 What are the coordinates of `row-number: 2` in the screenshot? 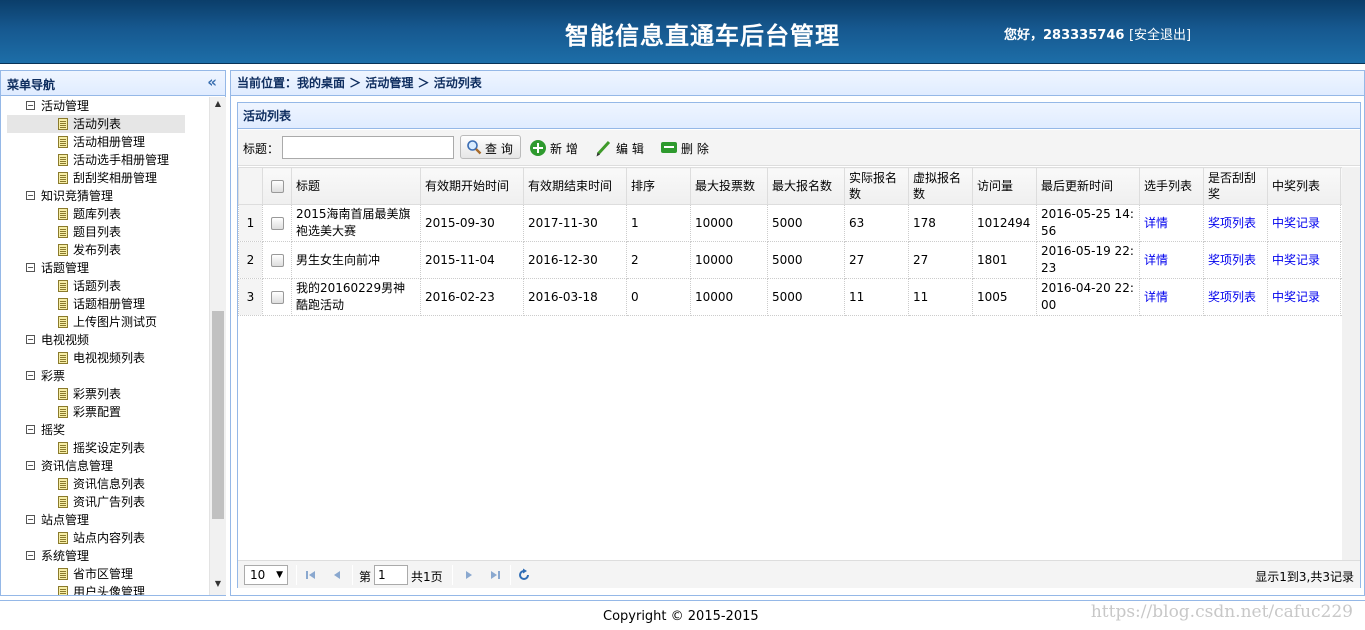 It's located at (250, 260).